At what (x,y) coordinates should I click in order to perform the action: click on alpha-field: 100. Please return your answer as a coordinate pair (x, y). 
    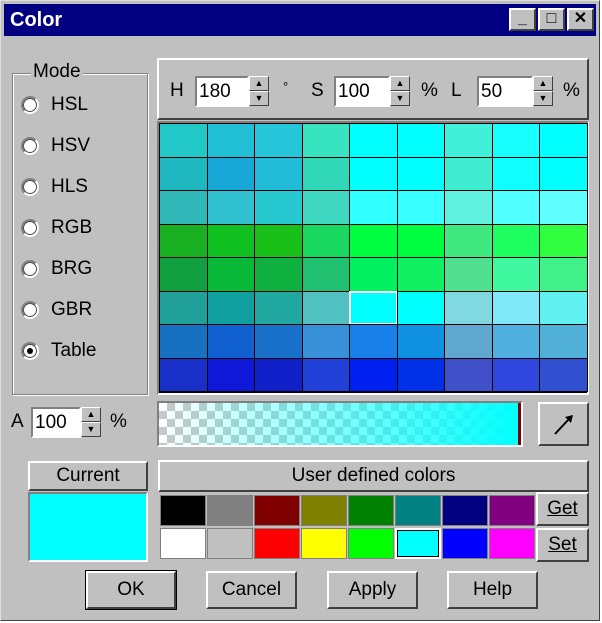
    Looking at the image, I should click on (56, 422).